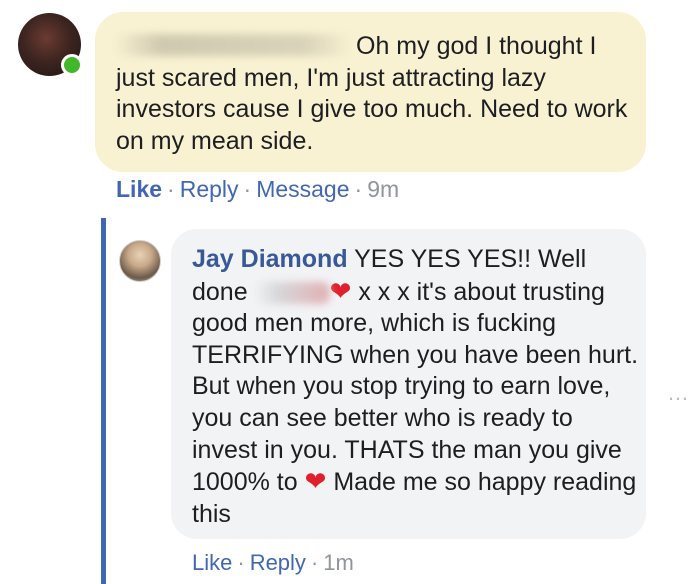 The height and width of the screenshot is (584, 696). What do you see at coordinates (383, 189) in the screenshot?
I see `timestamp-link: 9m` at bounding box center [383, 189].